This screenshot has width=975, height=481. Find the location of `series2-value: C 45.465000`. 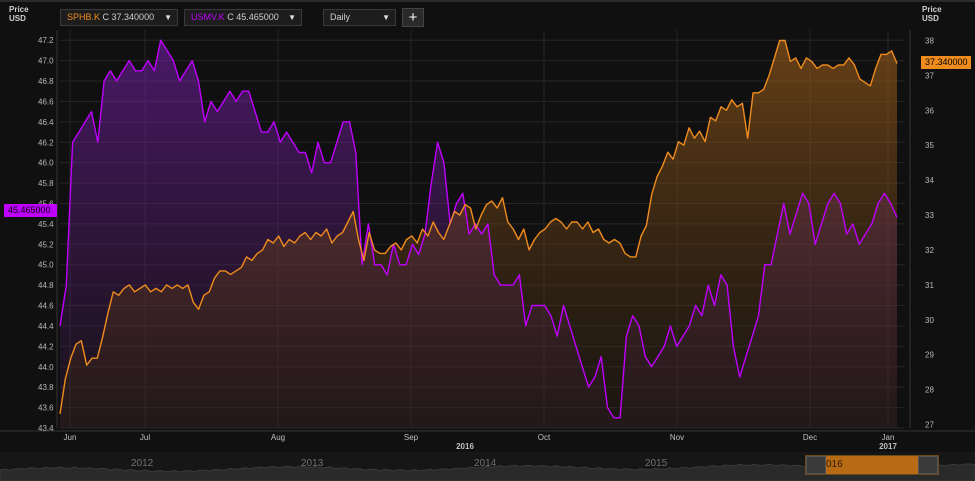

series2-value: C 45.465000 is located at coordinates (253, 17).